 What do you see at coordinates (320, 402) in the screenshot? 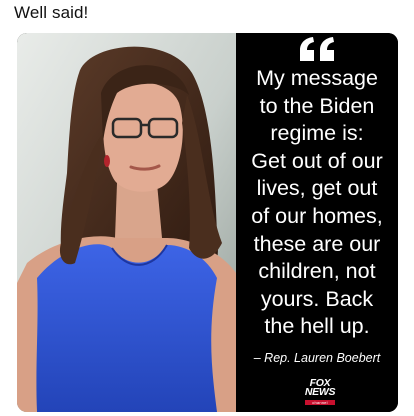
I see `logo-sub-text: channel` at bounding box center [320, 402].